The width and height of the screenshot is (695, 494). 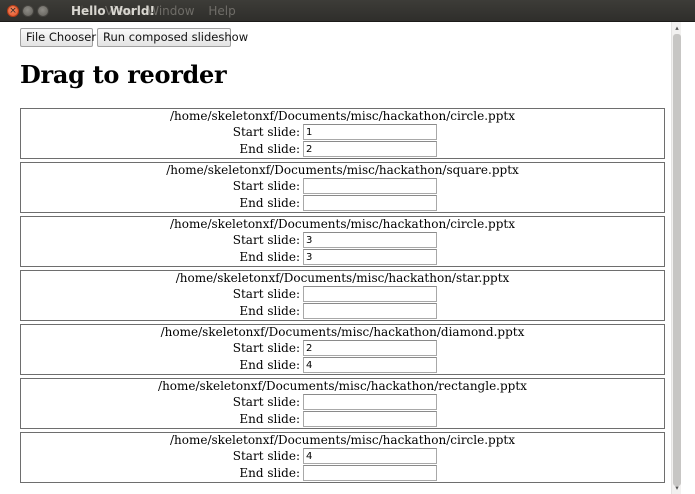 I want to click on scroll-up-icon: ▴, so click(x=677, y=28).